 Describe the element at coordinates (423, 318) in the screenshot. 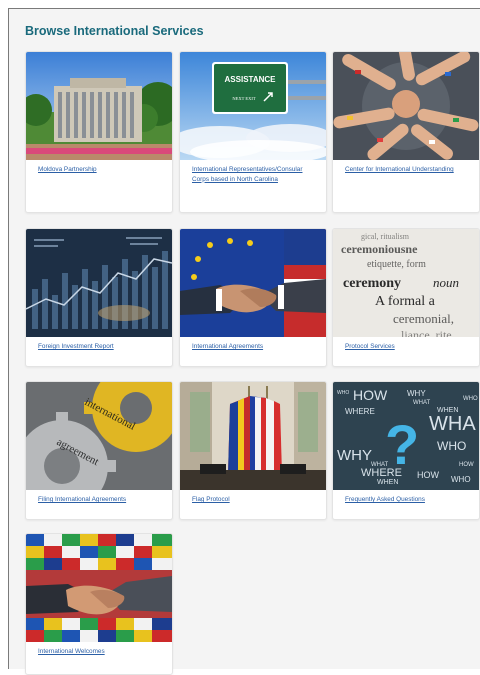

I see `dict-line-6: ceremonial,` at that location.